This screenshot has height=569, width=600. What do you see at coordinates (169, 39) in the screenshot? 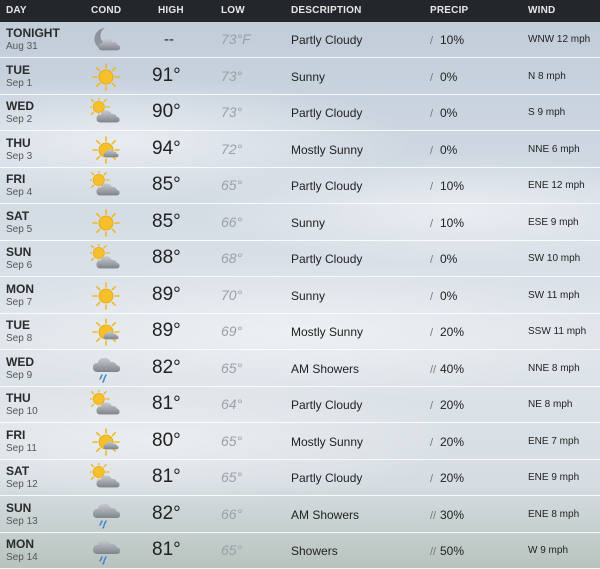
I see `row-high: --` at bounding box center [169, 39].